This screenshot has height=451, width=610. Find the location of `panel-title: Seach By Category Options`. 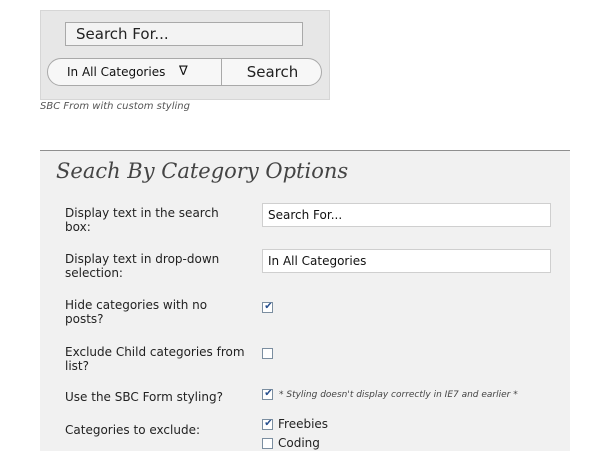

panel-title: Seach By Category Options is located at coordinates (202, 171).